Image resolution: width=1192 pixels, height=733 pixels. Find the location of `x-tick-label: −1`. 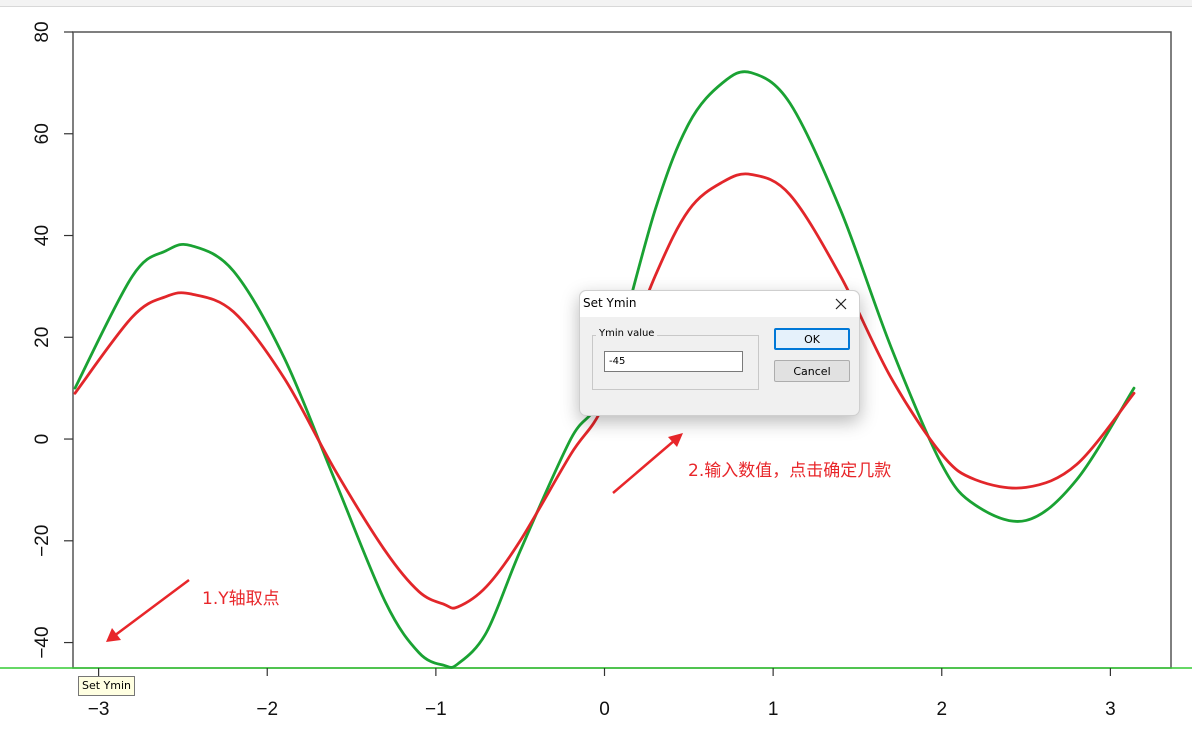

x-tick-label: −1 is located at coordinates (436, 709).